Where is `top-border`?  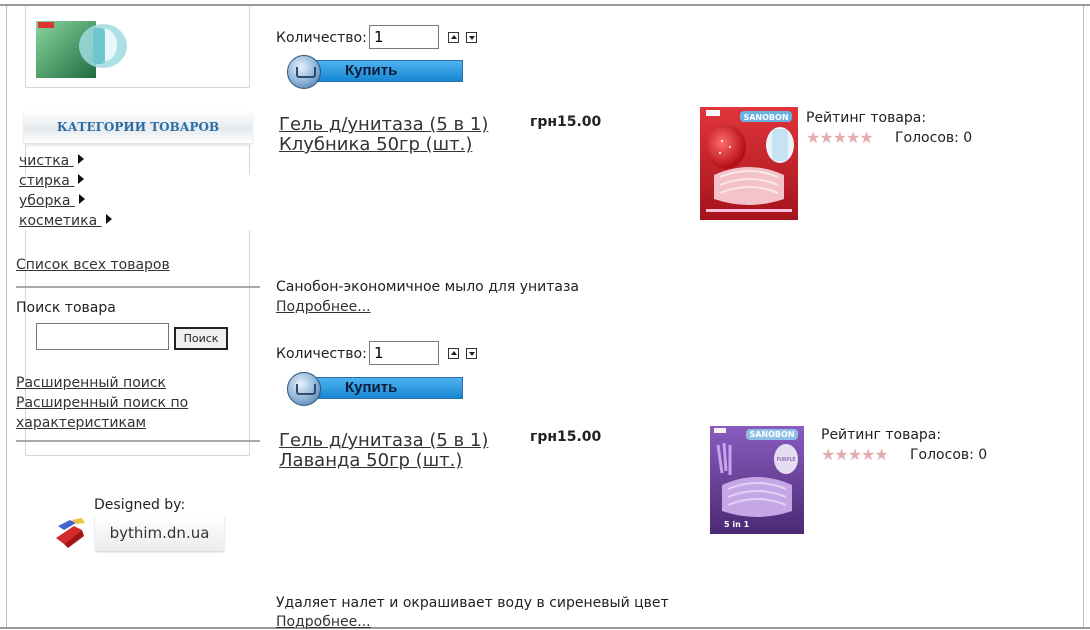
top-border is located at coordinates (545, 5).